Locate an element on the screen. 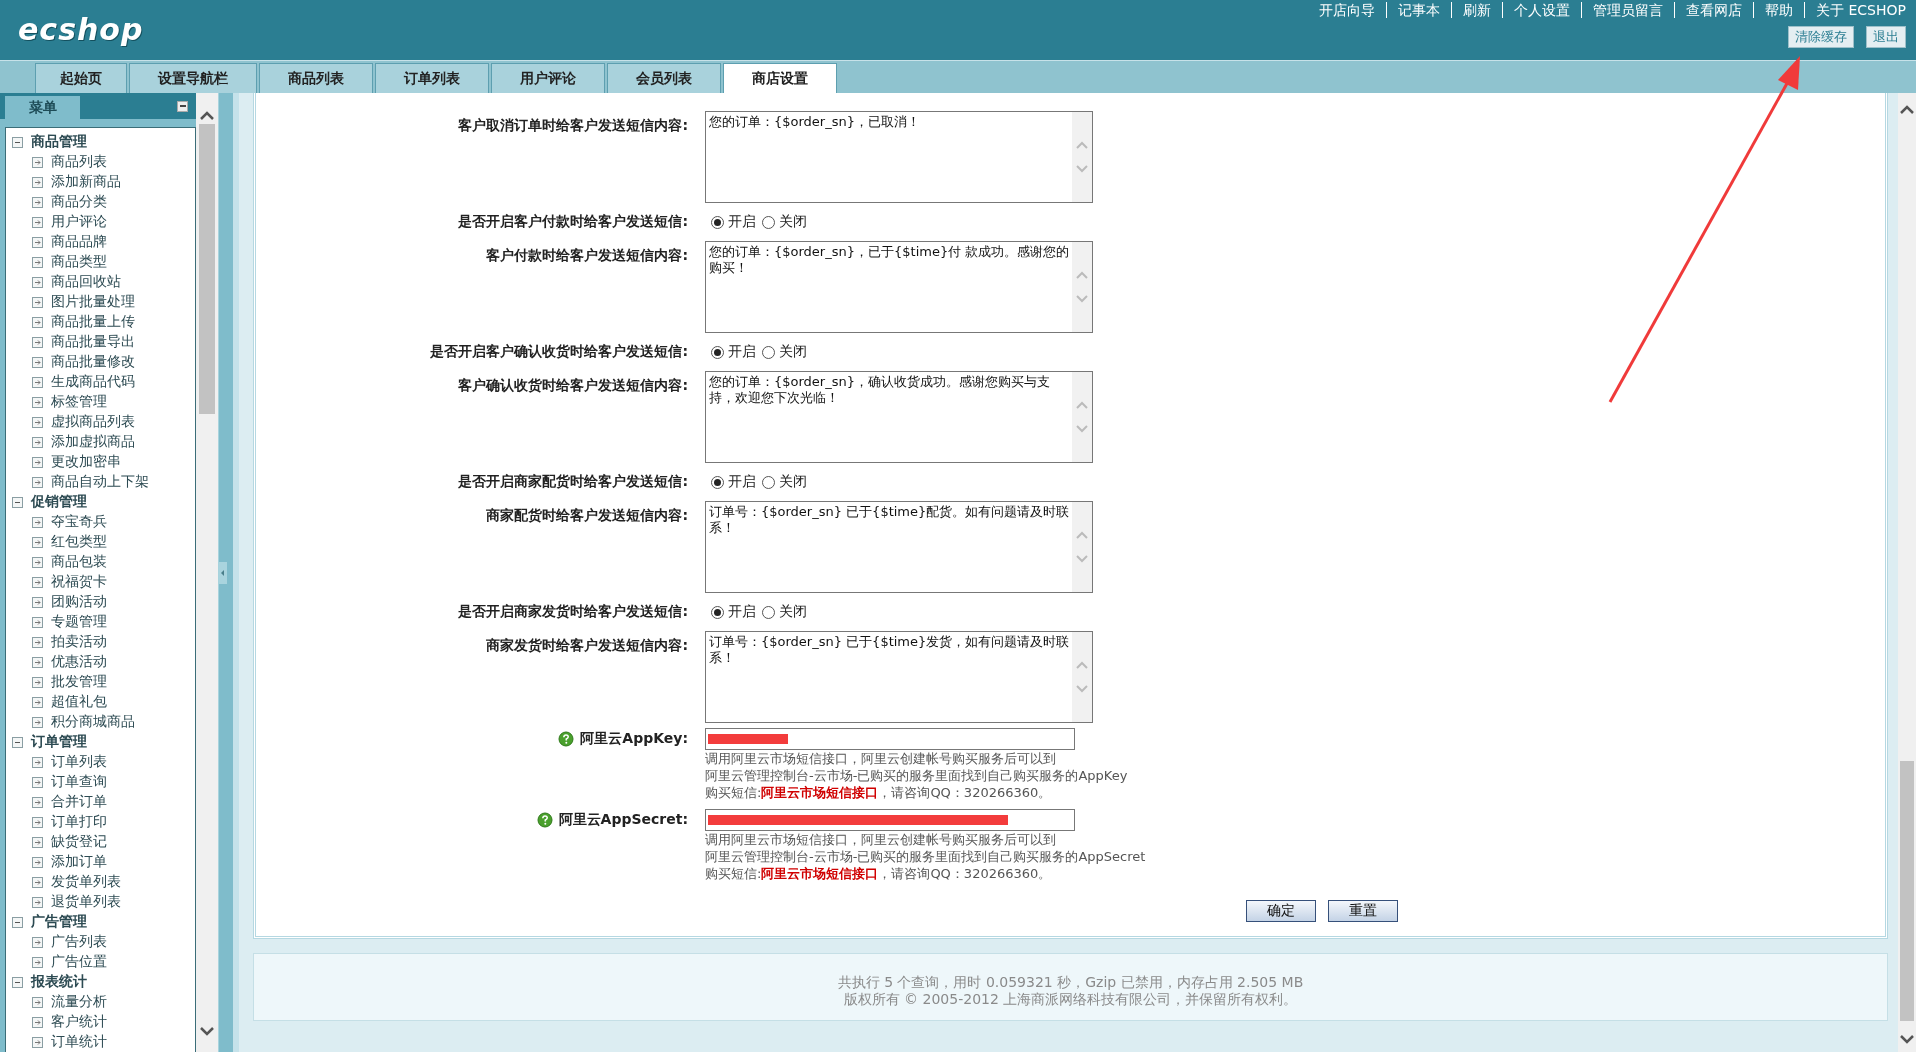  tab: 订单列表 is located at coordinates (432, 78).